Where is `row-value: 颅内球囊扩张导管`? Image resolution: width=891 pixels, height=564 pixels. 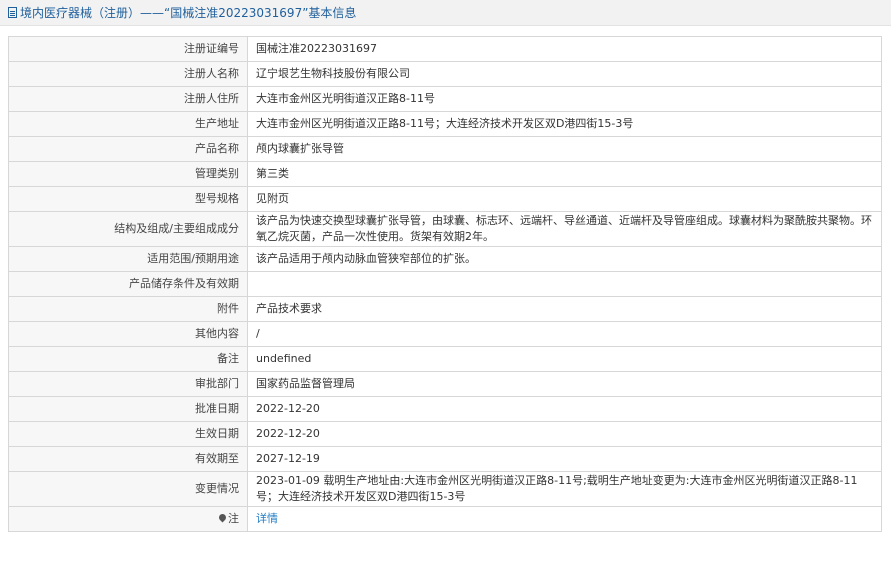
row-value: 颅内球囊扩张导管 is located at coordinates (564, 149).